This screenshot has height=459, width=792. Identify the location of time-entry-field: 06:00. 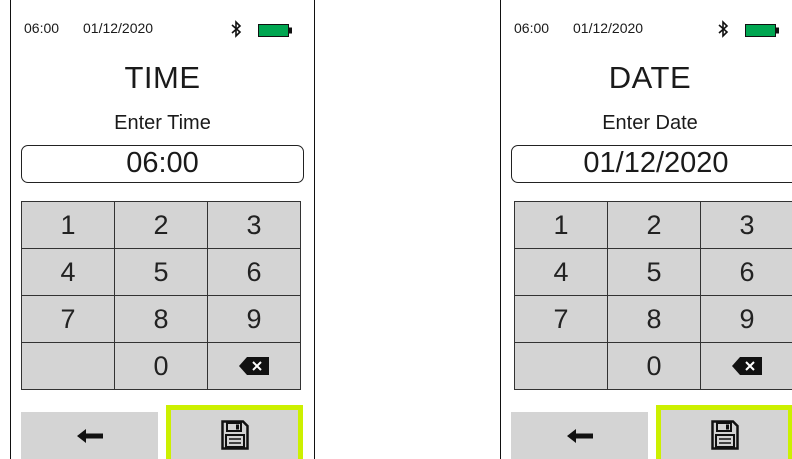
(162, 164).